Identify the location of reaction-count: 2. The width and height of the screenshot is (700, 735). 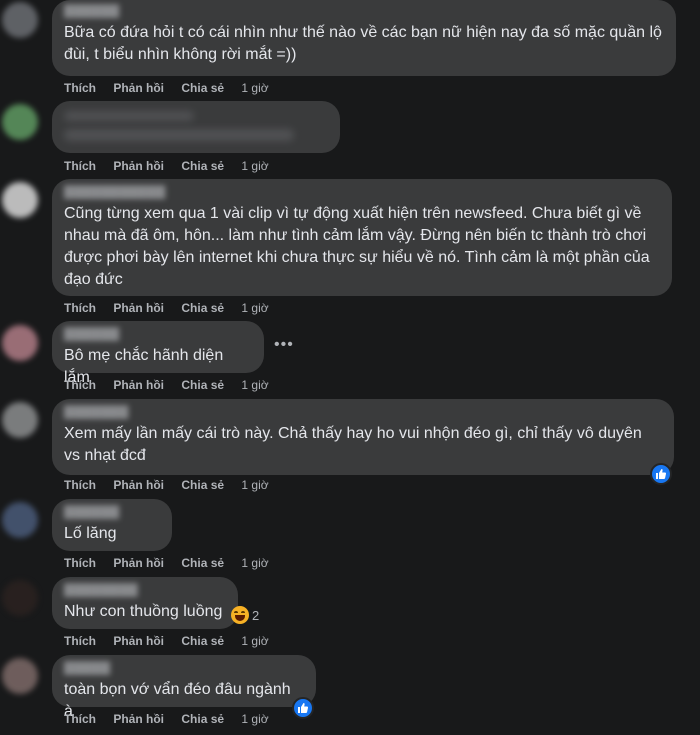
(256, 615).